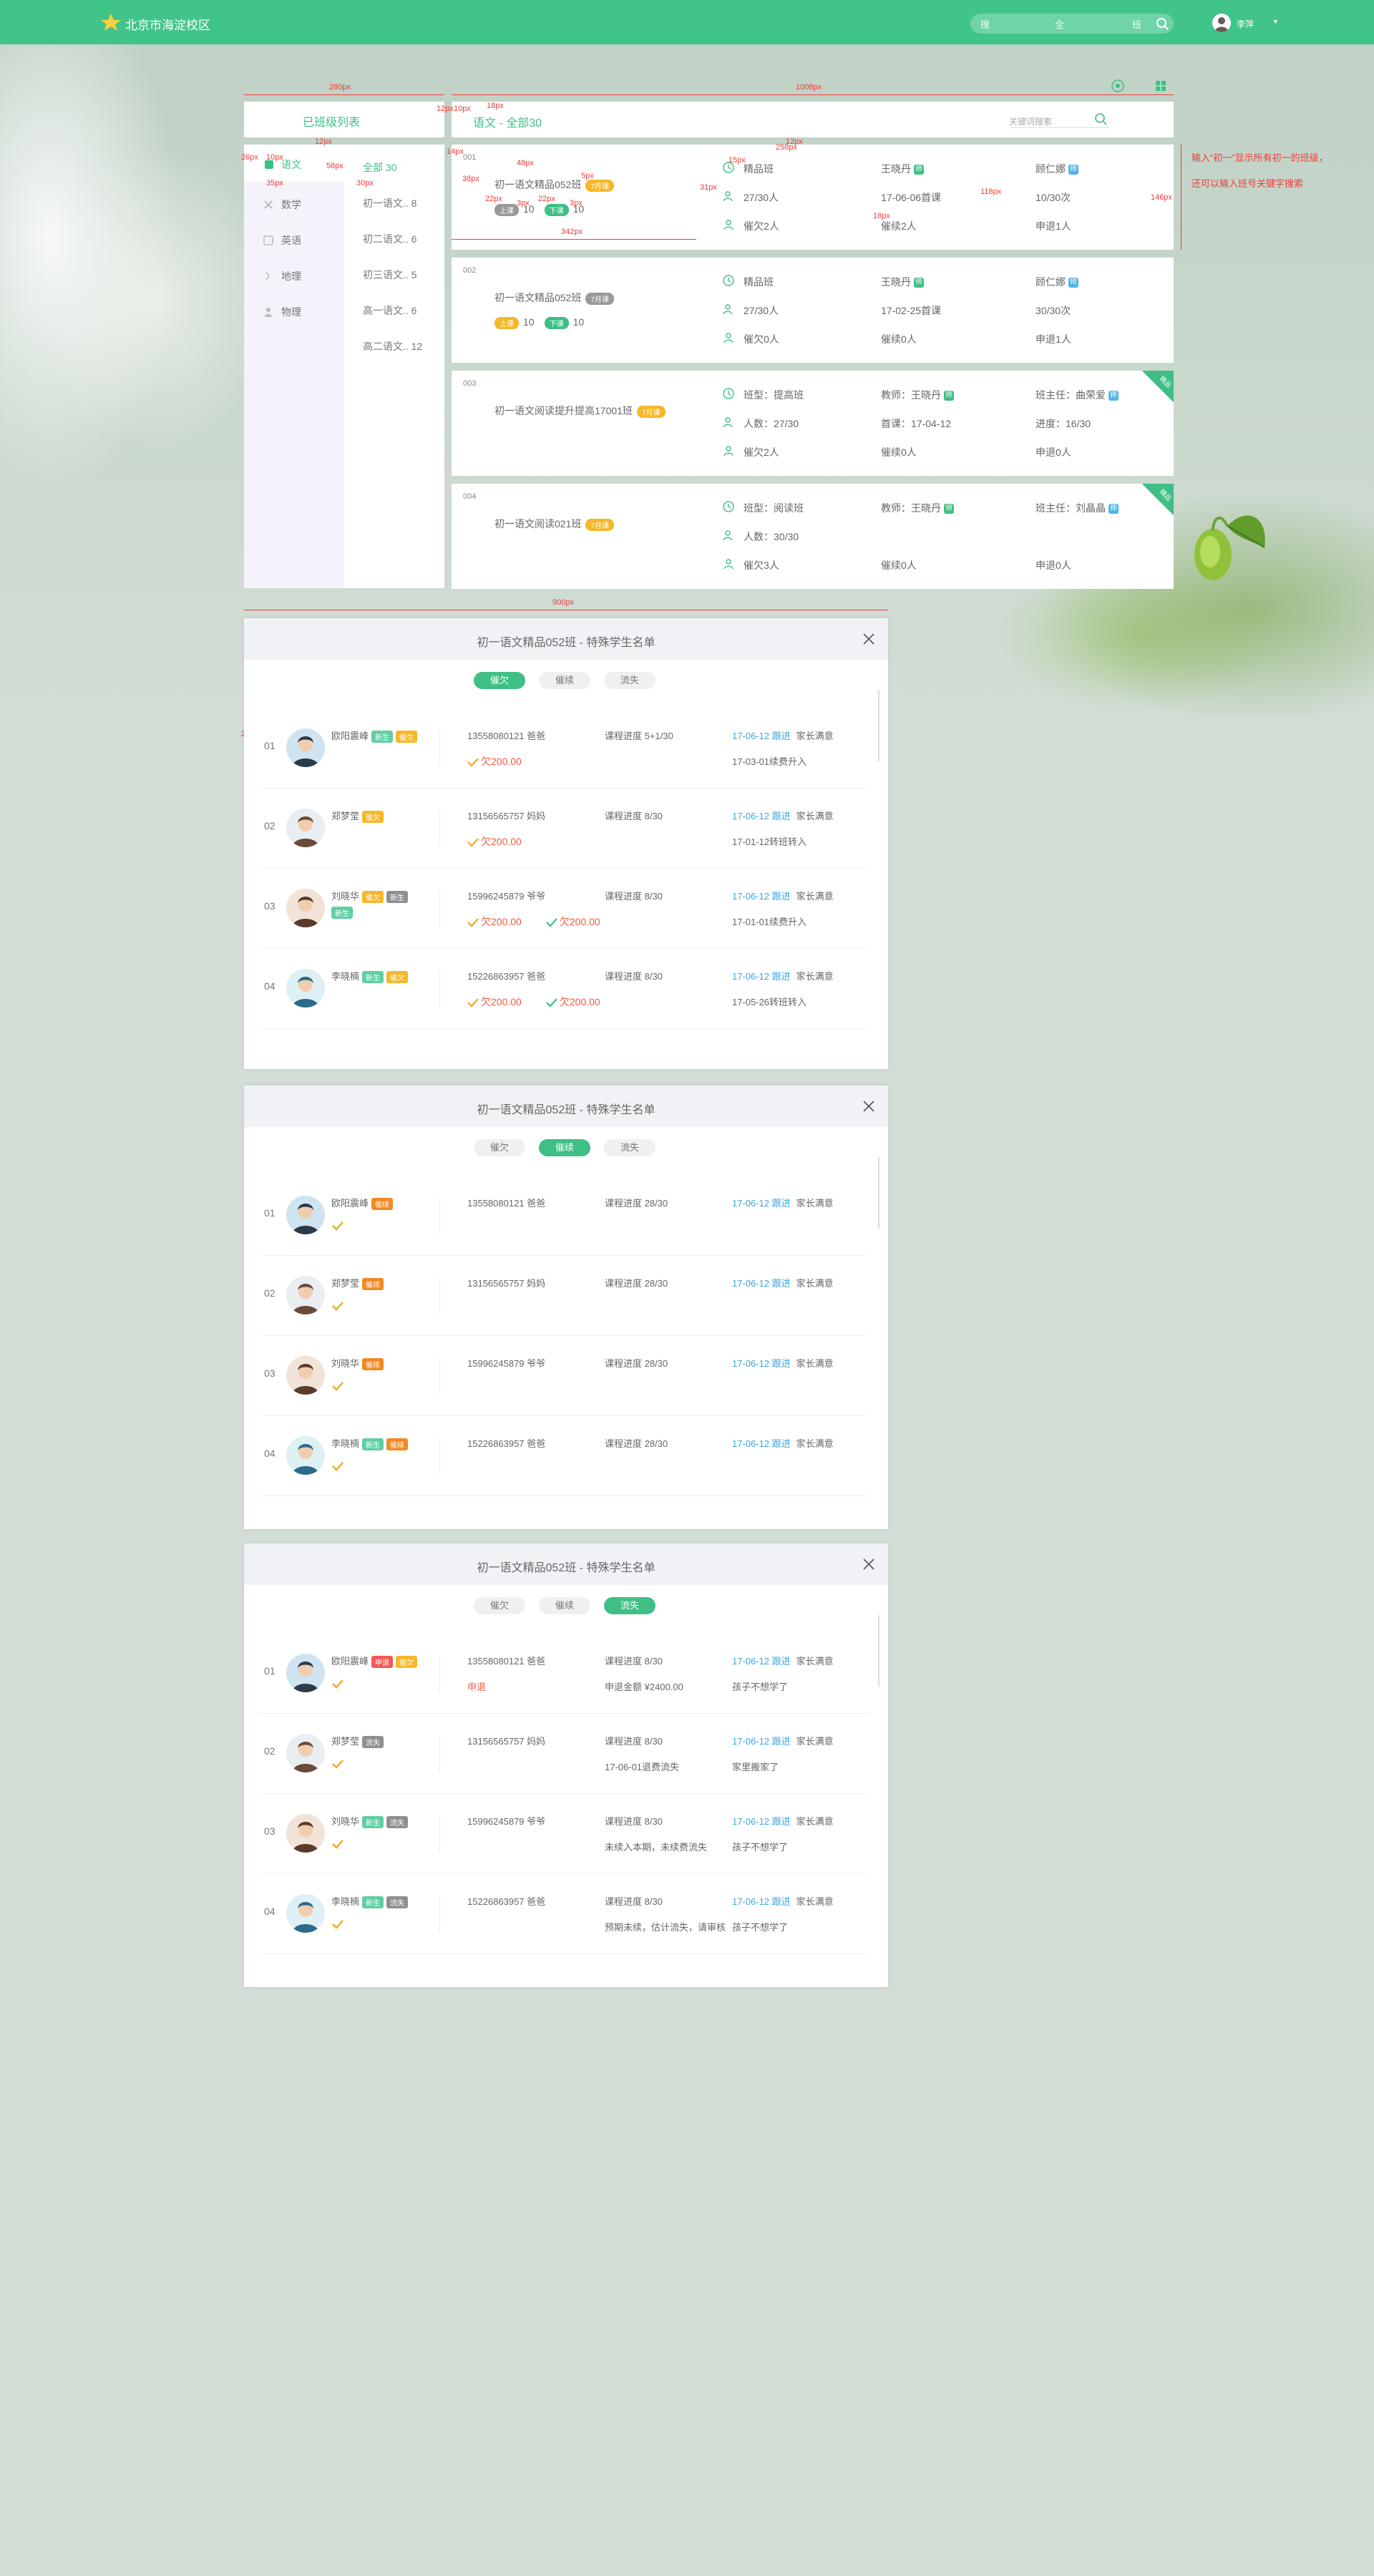 The width and height of the screenshot is (1374, 2576). I want to click on class-name: 初一语文阅读提升提高17001班 7月课, so click(580, 411).